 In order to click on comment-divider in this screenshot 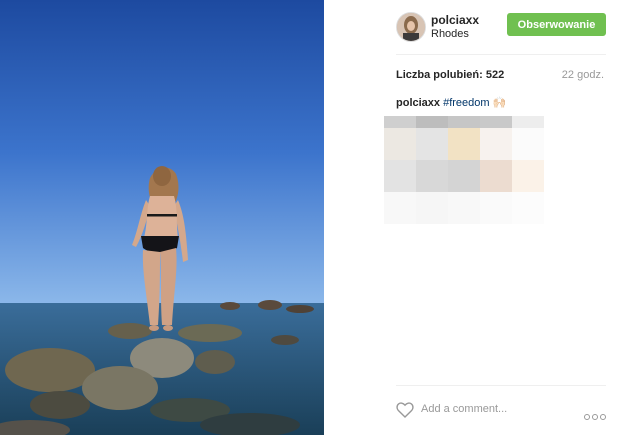, I will do `click(501, 385)`.